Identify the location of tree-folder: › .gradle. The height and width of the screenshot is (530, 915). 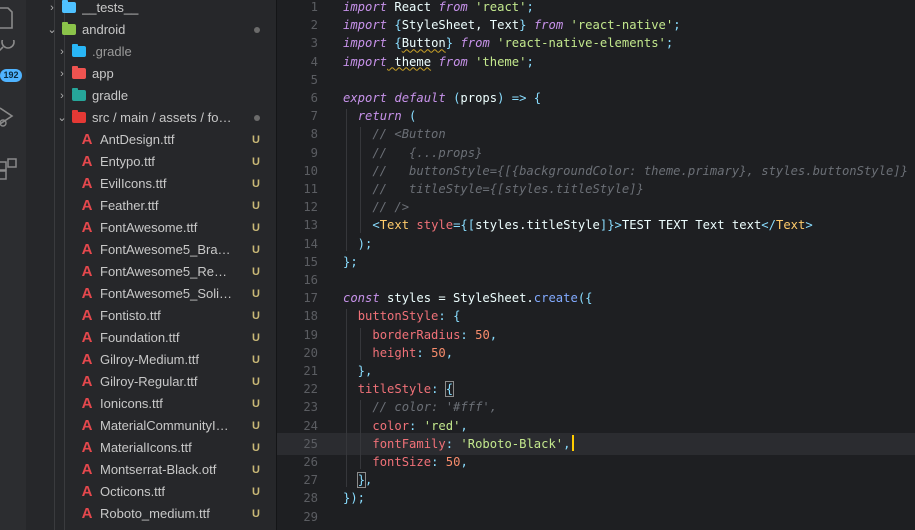
(151, 52).